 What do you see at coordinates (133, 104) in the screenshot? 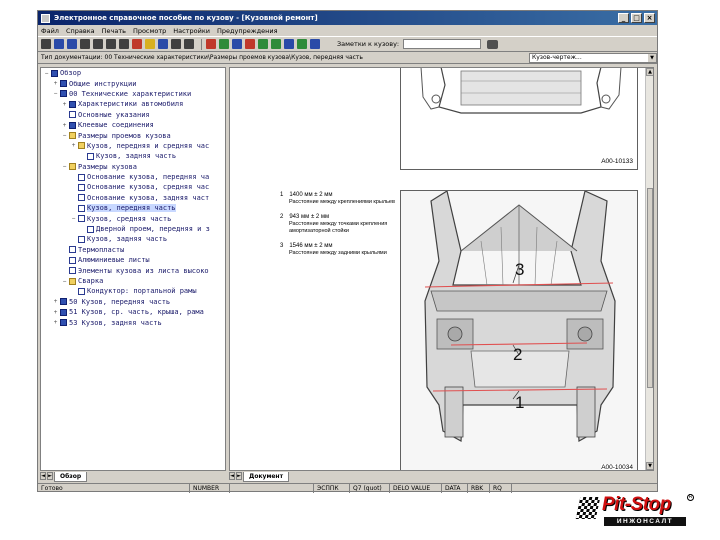
I see `tree-node: + Характеристики автомобиля` at bounding box center [133, 104].